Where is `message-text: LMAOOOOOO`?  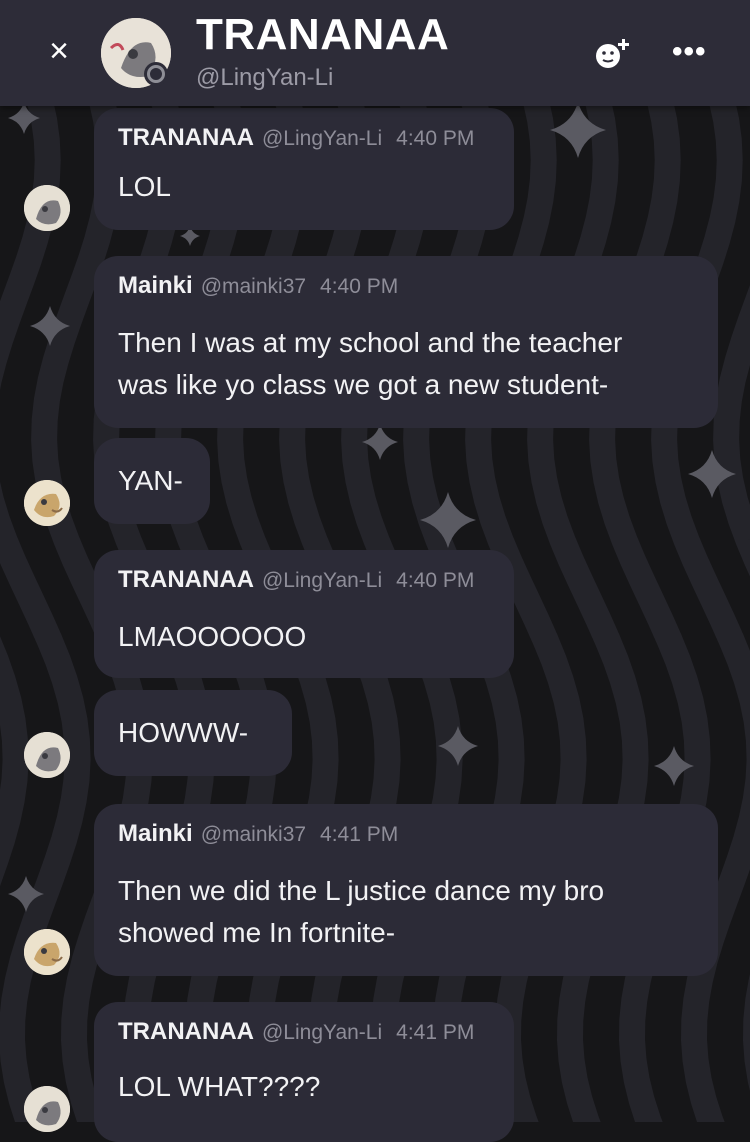
message-text: LMAOOOOOO is located at coordinates (212, 636).